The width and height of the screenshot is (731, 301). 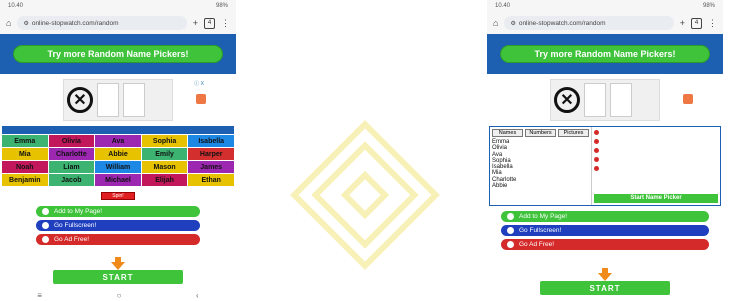 I want to click on name-cell: Emily, so click(x=164, y=154).